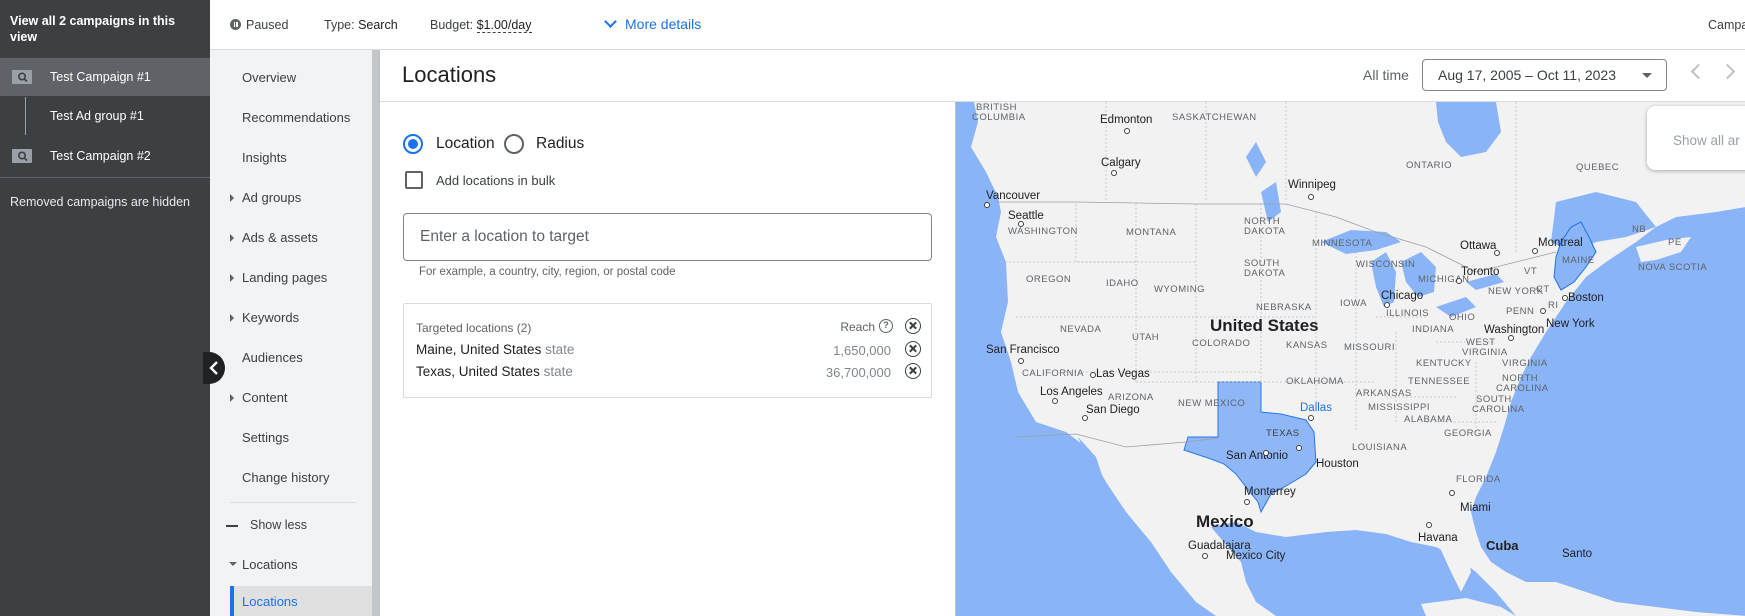 This screenshot has width=1745, height=616. What do you see at coordinates (105, 177) in the screenshot?
I see `sidebar-divider` at bounding box center [105, 177].